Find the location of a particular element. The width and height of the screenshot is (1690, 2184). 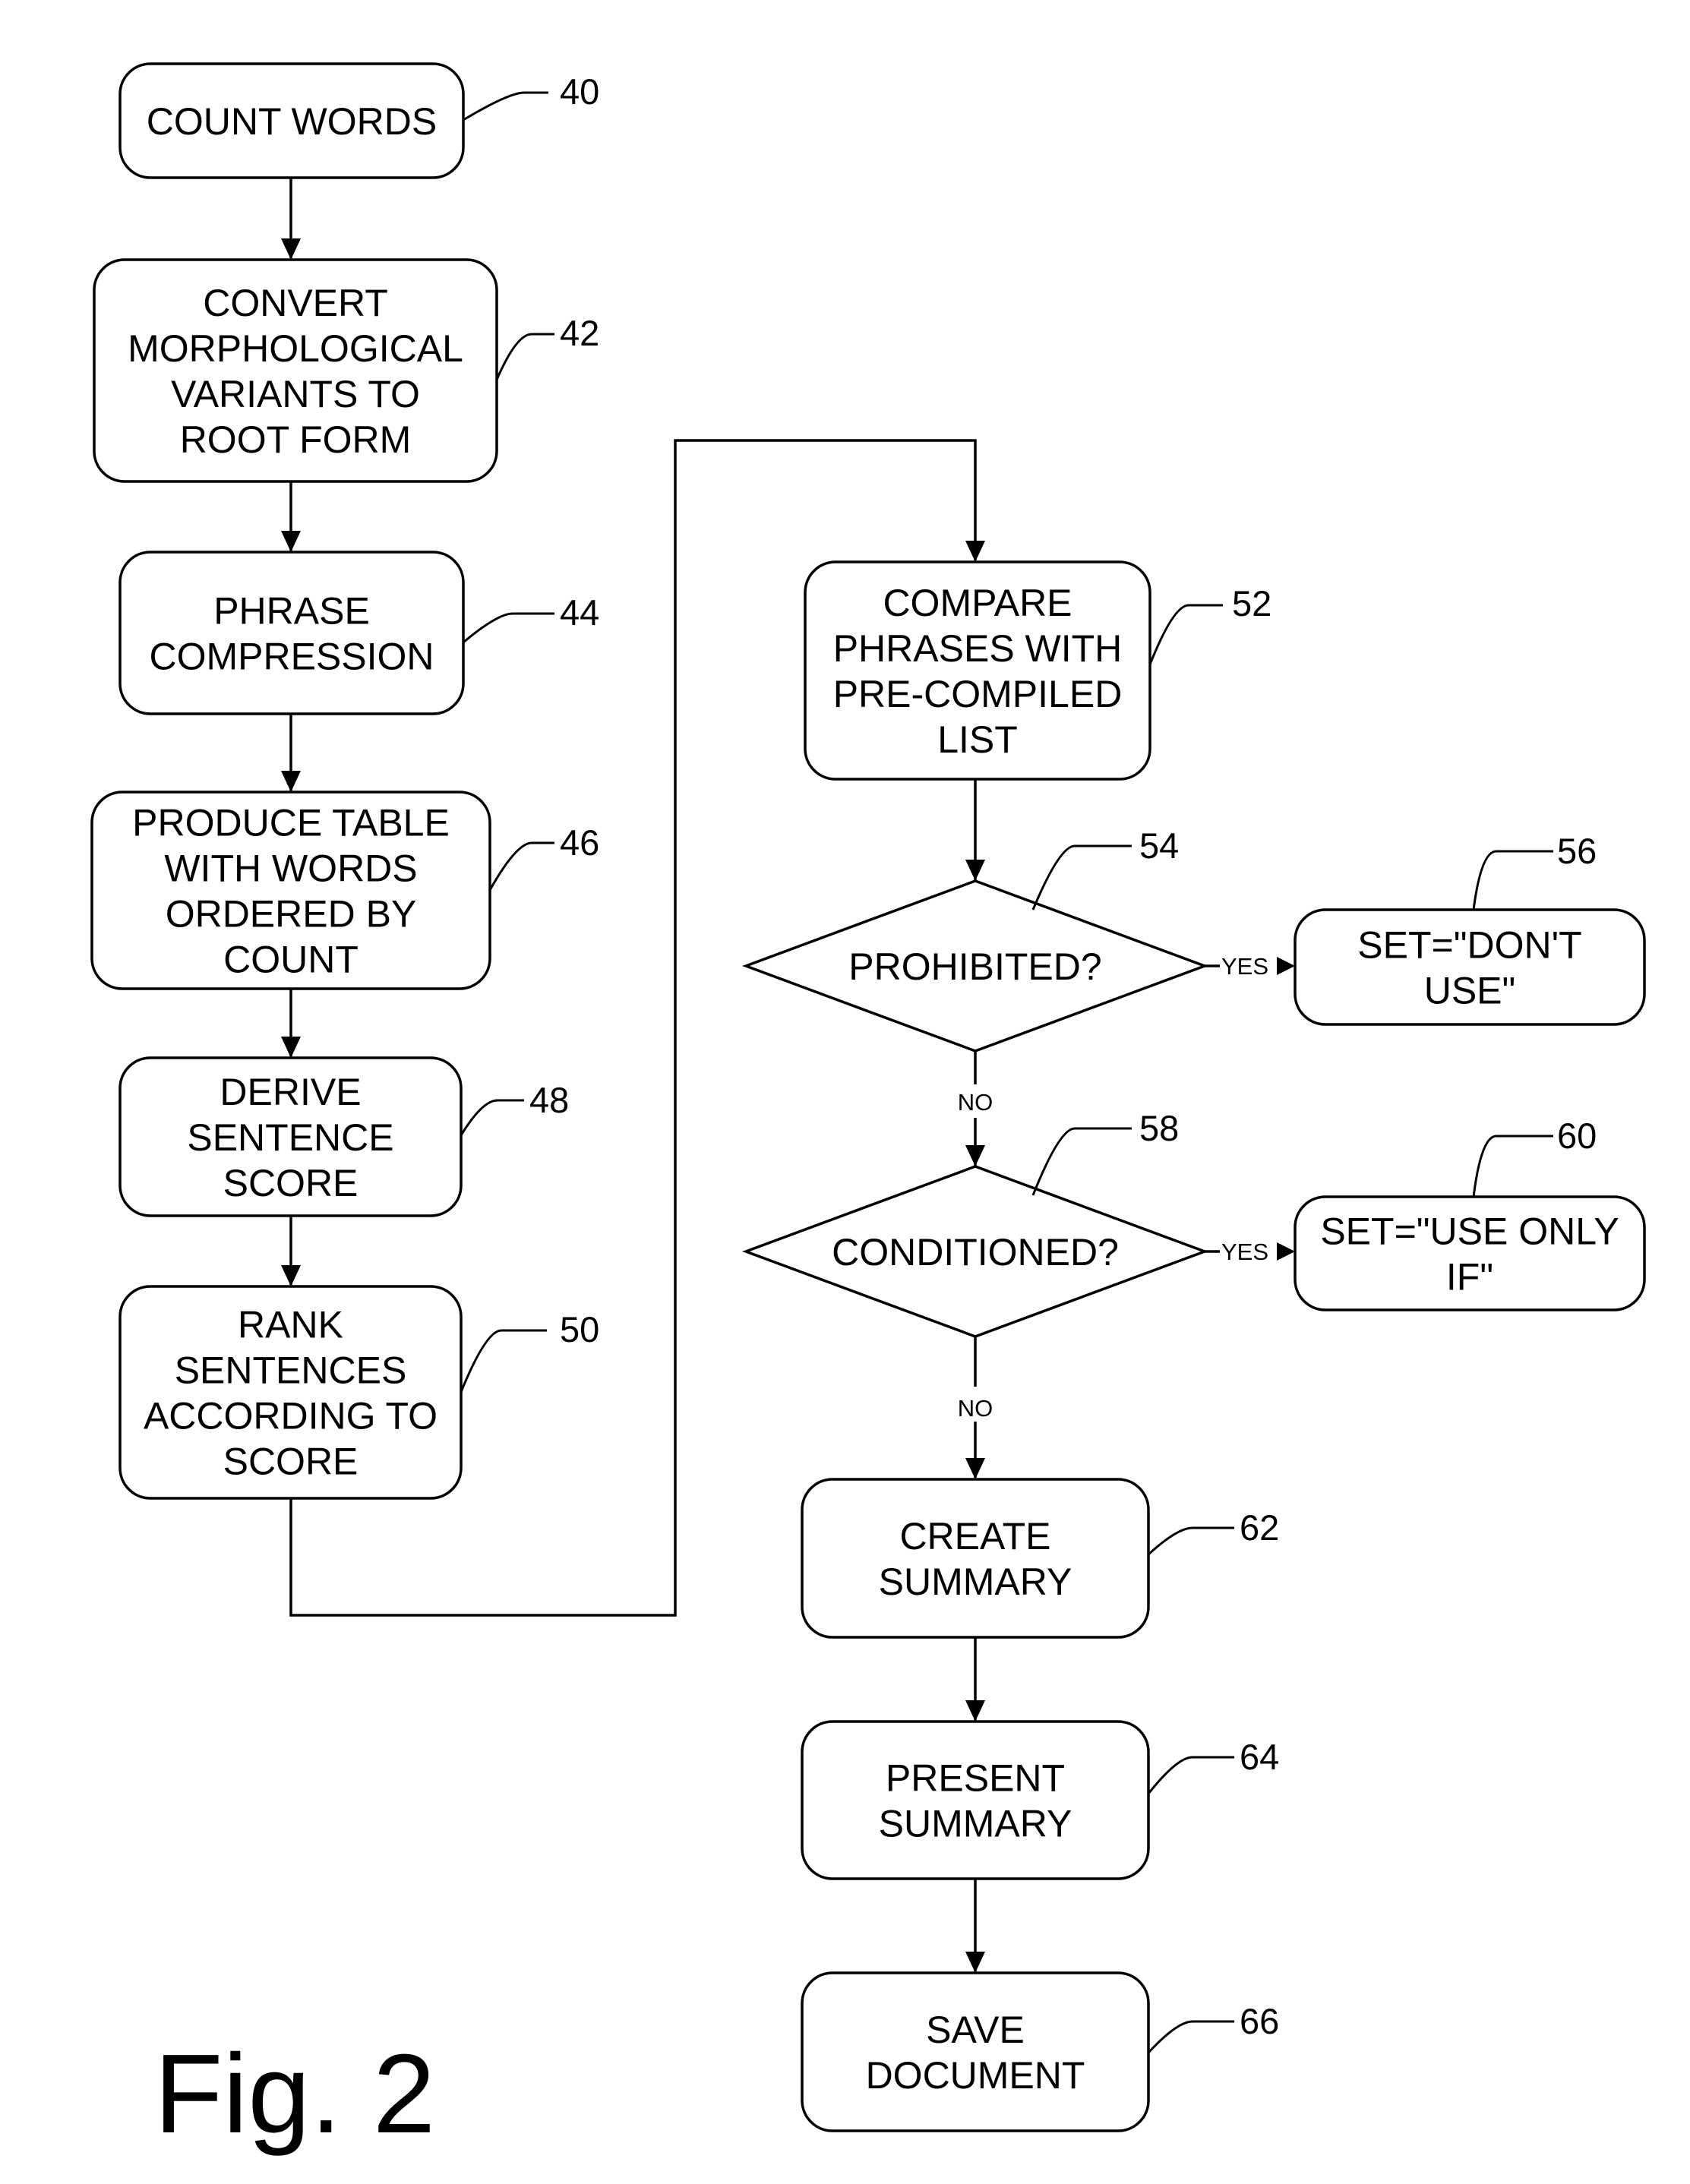

step-60: SET="USE ONLYIF" is located at coordinates (1470, 1253).